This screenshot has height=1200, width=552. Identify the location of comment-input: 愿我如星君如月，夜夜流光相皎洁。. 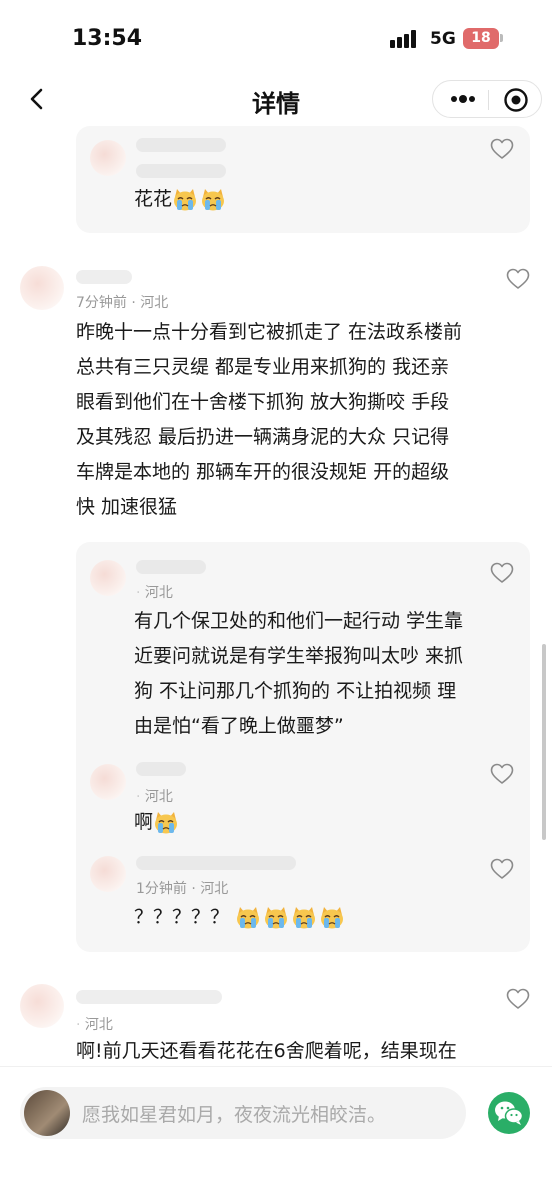
(243, 1113).